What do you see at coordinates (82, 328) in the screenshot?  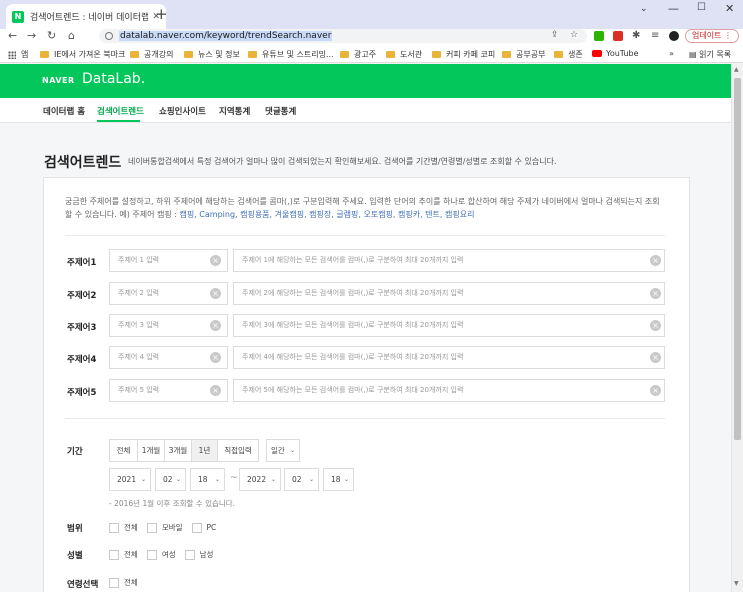 I see `topic-label: 주제어3` at bounding box center [82, 328].